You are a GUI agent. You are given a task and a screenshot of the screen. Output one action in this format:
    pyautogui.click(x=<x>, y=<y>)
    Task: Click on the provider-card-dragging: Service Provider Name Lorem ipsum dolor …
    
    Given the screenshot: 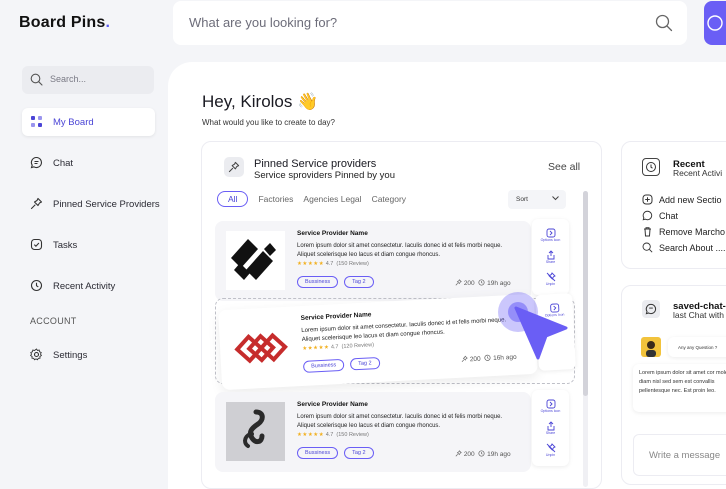 What is the action you would take?
    pyautogui.click(x=378, y=342)
    